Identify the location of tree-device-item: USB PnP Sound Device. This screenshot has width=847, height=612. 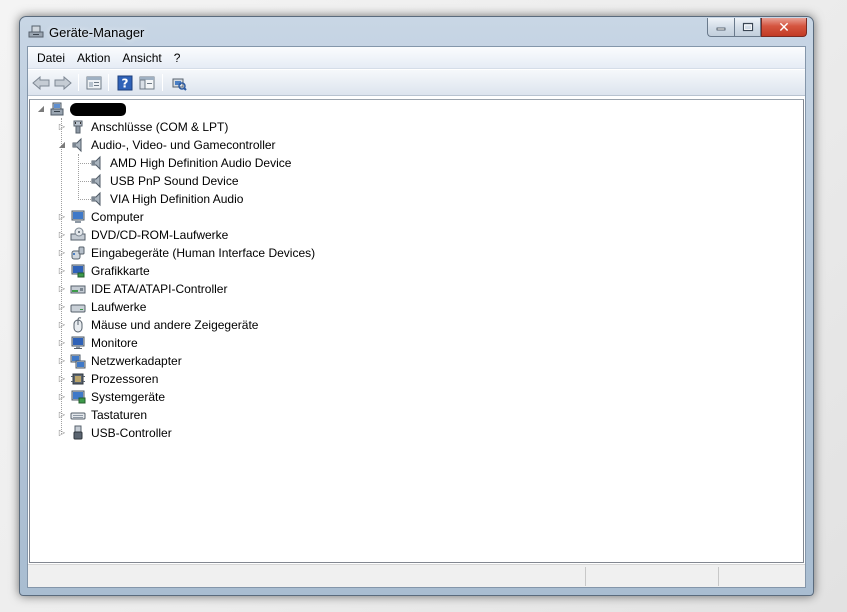
(210, 181).